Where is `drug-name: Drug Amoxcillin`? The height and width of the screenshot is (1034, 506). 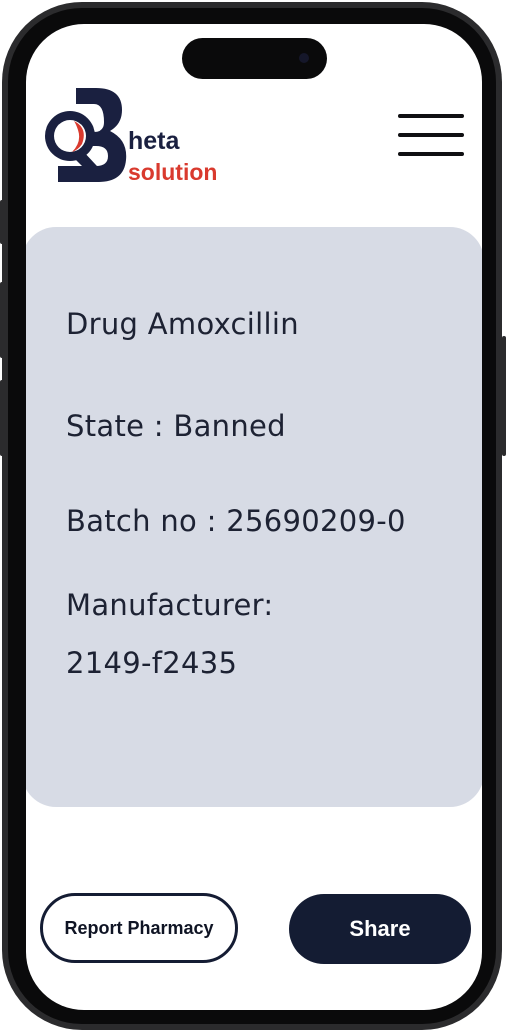
drug-name: Drug Amoxcillin is located at coordinates (182, 324).